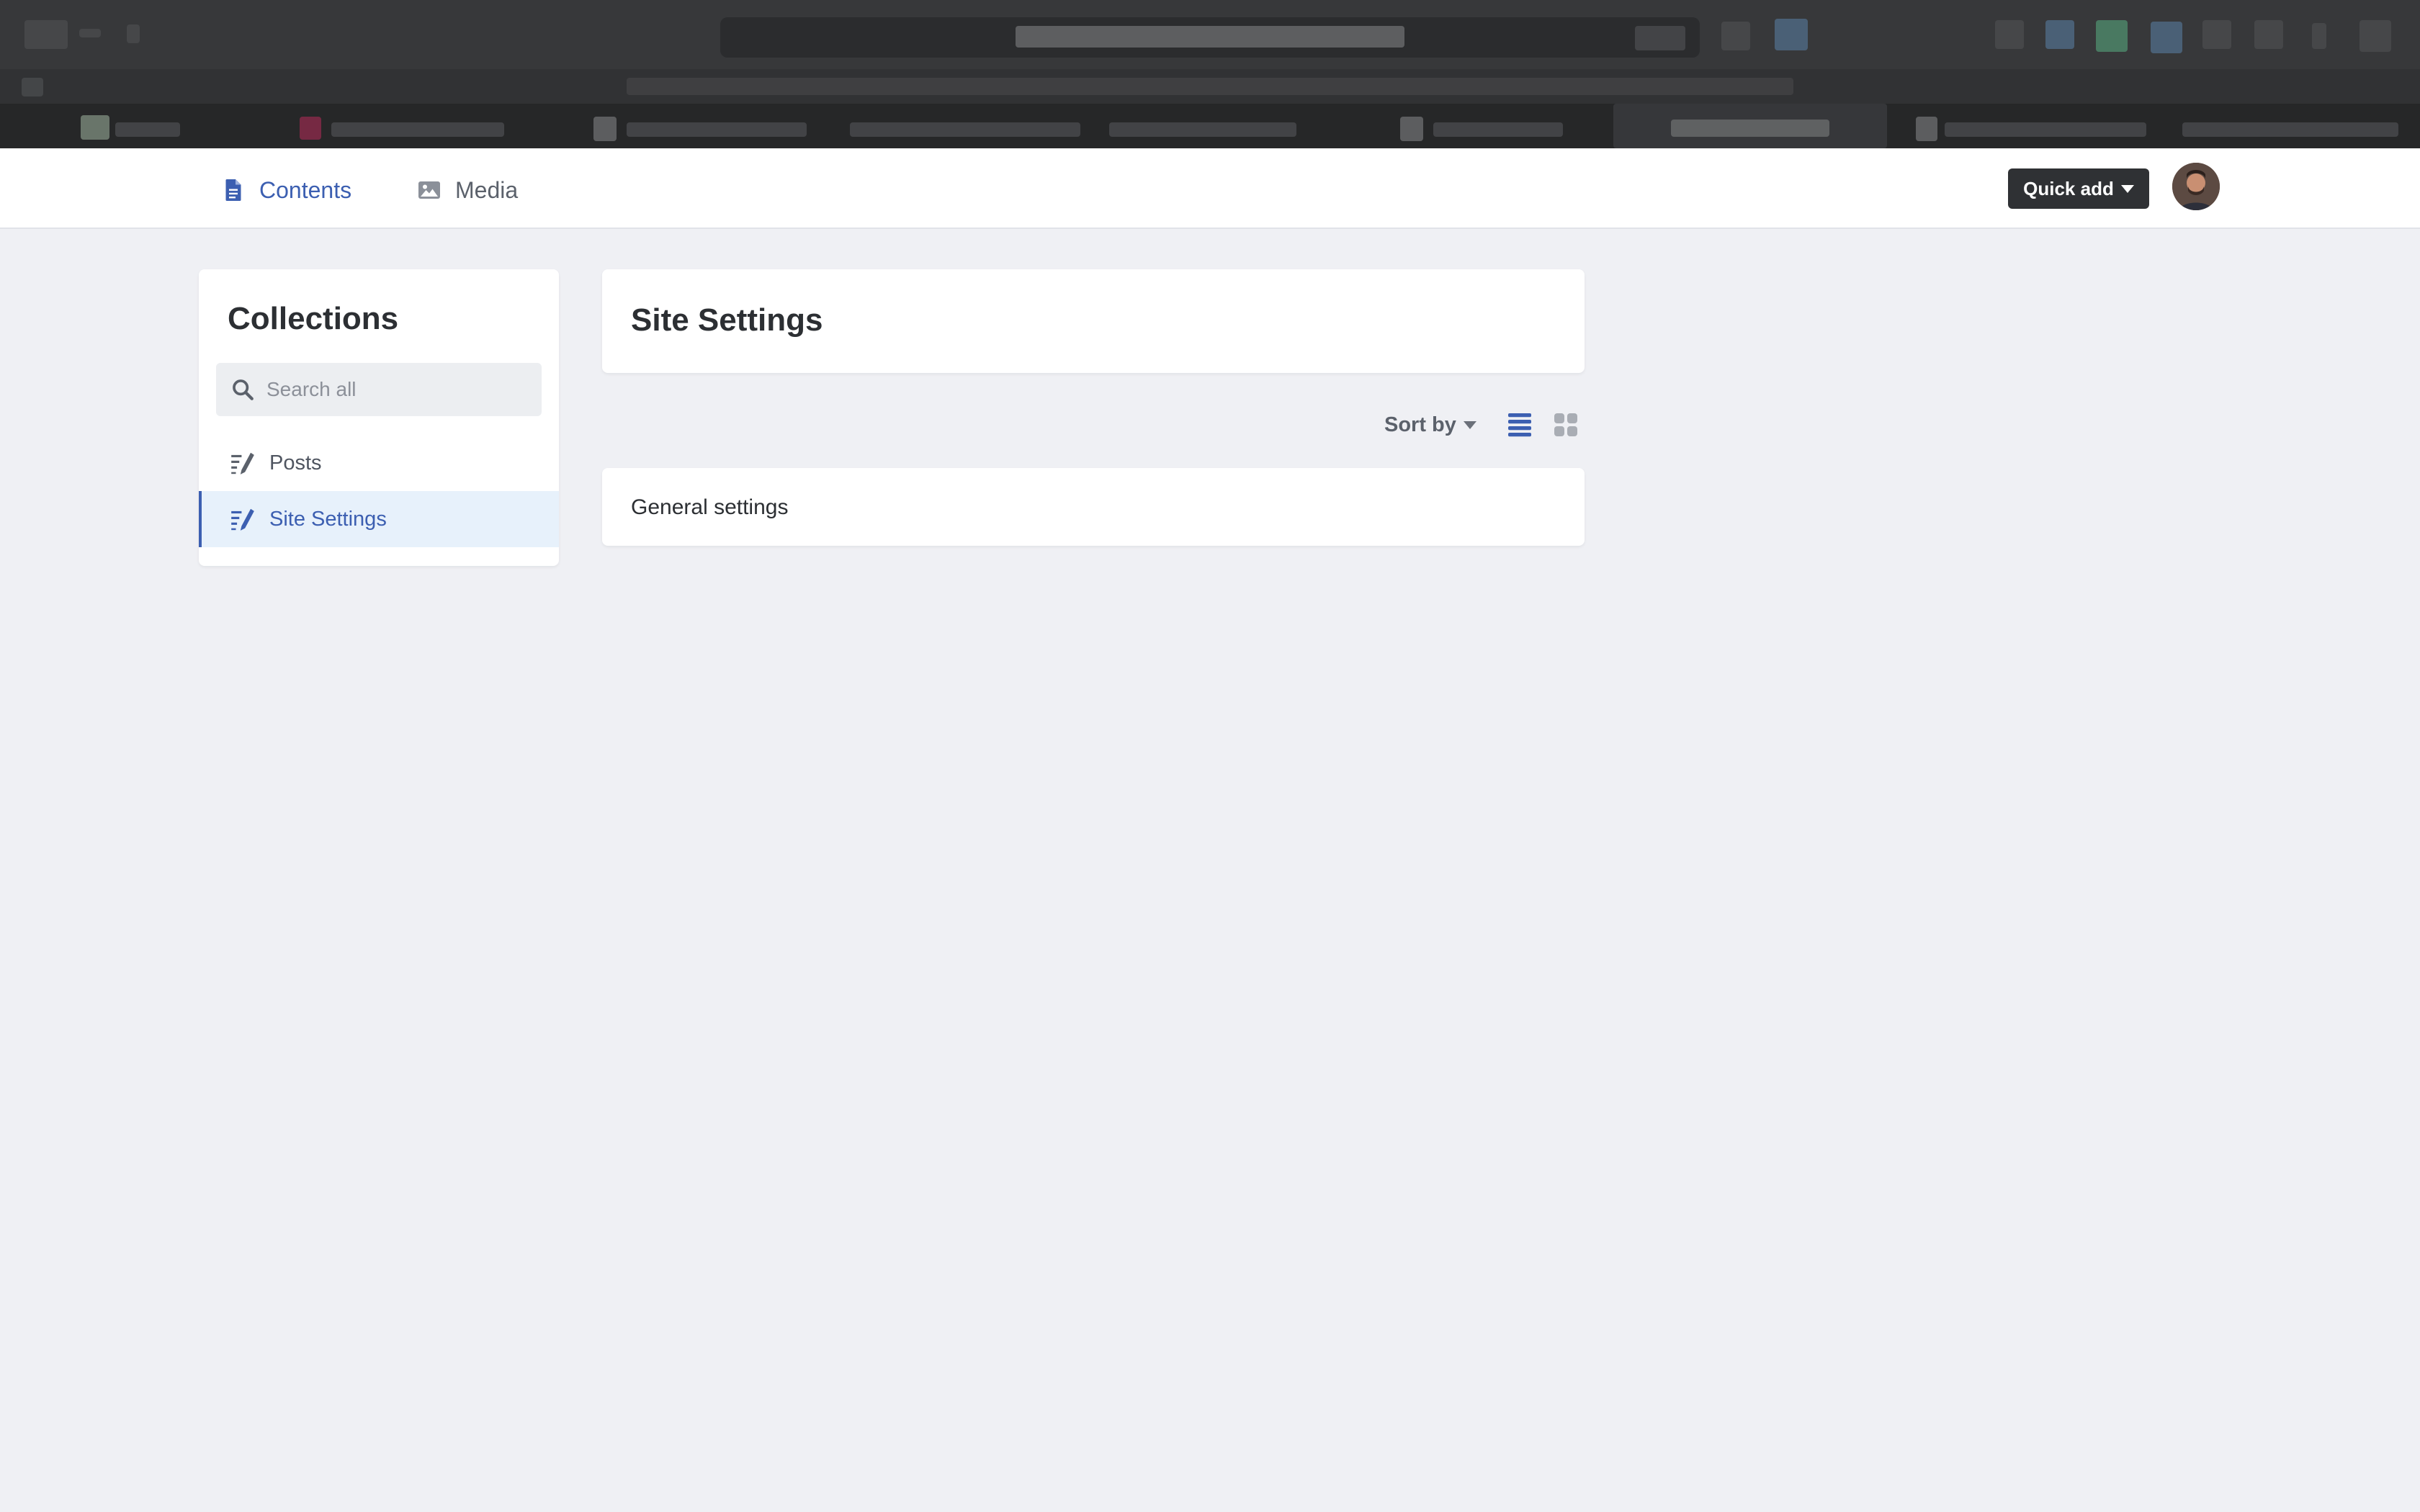 The height and width of the screenshot is (1512, 2420). I want to click on bookmarks-bar, so click(1210, 126).